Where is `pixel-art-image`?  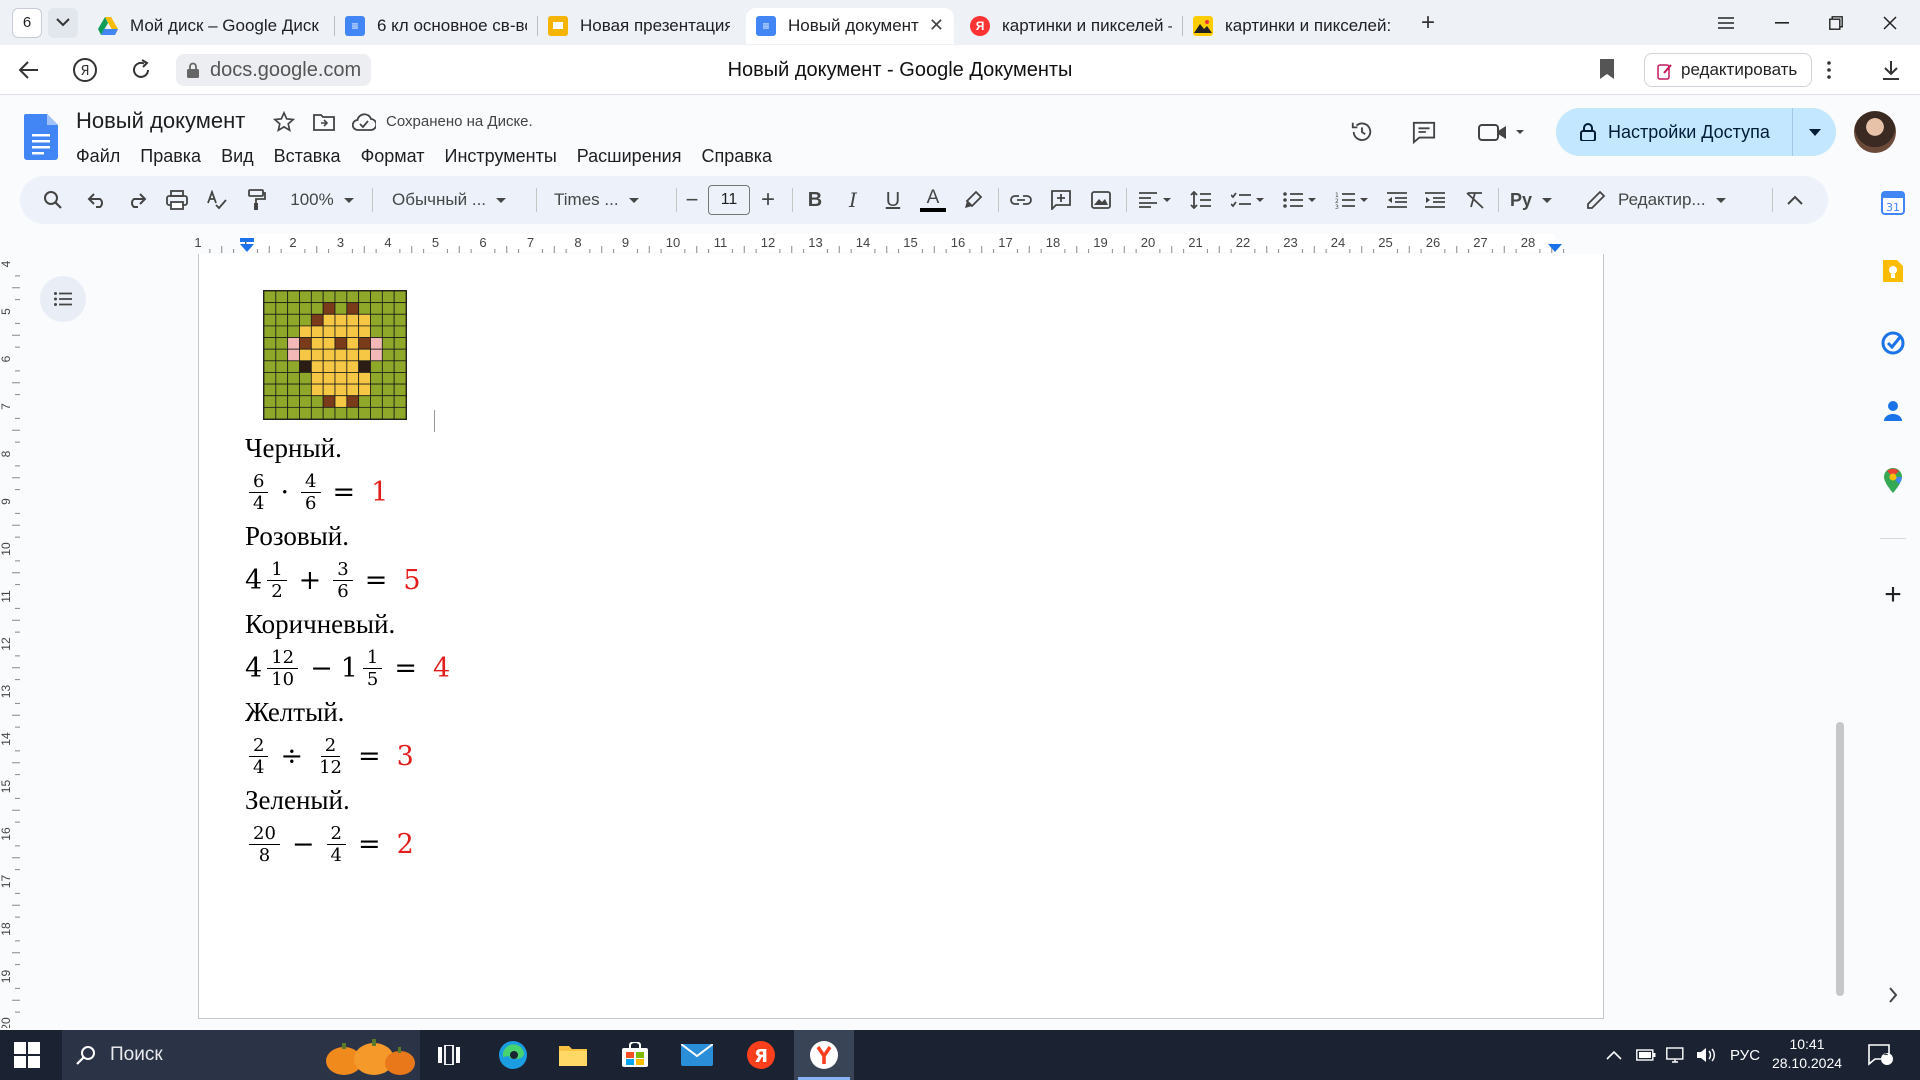
pixel-art-image is located at coordinates (335, 355).